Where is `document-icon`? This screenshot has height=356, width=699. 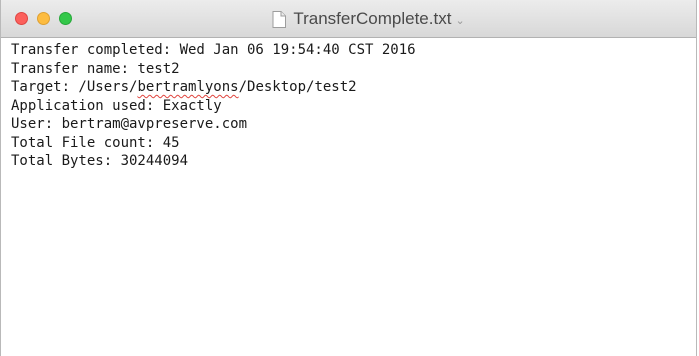
document-icon is located at coordinates (279, 19).